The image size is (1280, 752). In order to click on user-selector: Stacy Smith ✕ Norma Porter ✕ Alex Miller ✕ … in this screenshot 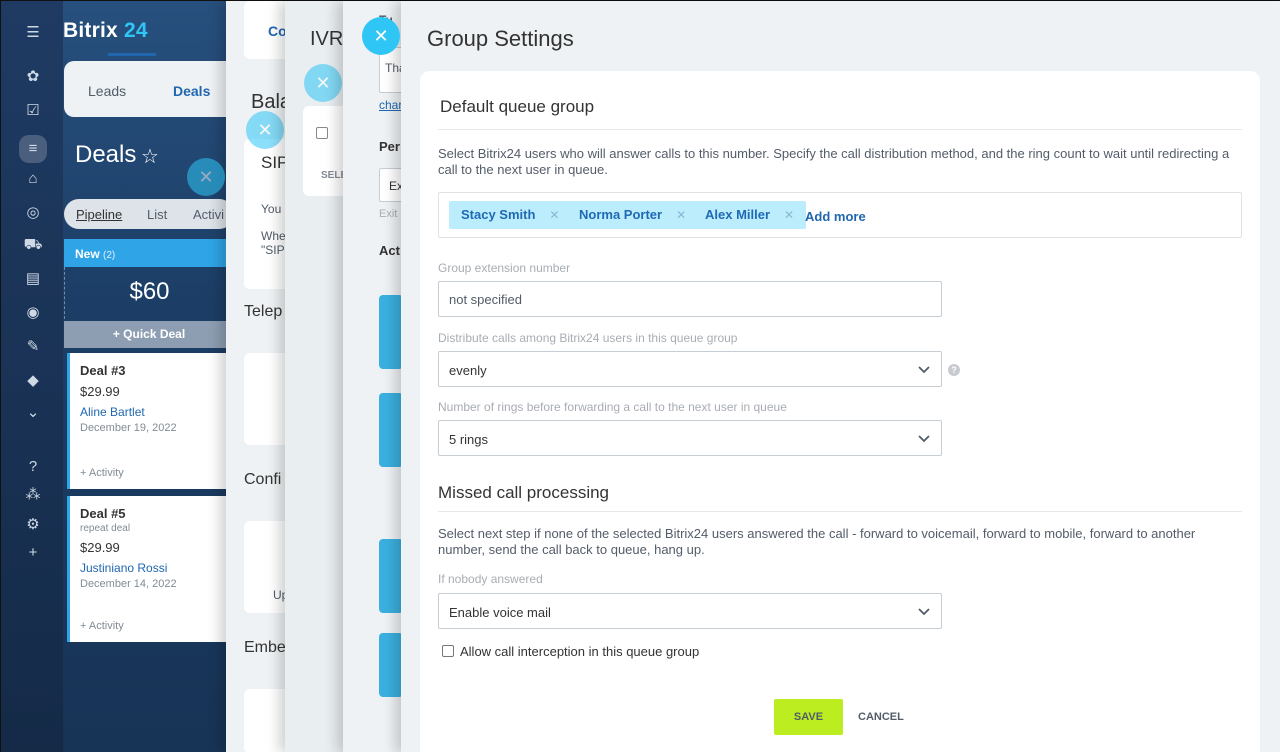, I will do `click(840, 215)`.